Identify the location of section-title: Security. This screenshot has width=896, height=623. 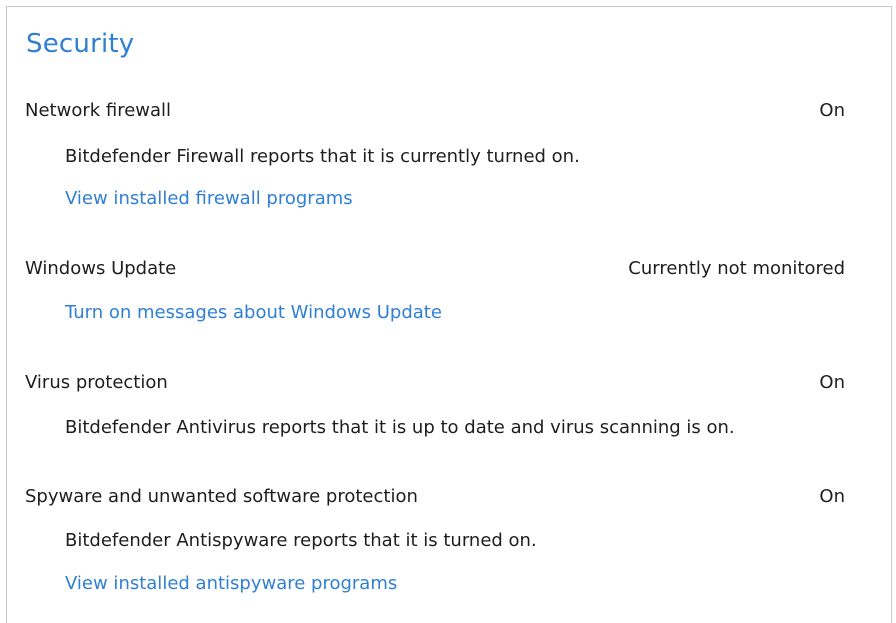
(80, 44).